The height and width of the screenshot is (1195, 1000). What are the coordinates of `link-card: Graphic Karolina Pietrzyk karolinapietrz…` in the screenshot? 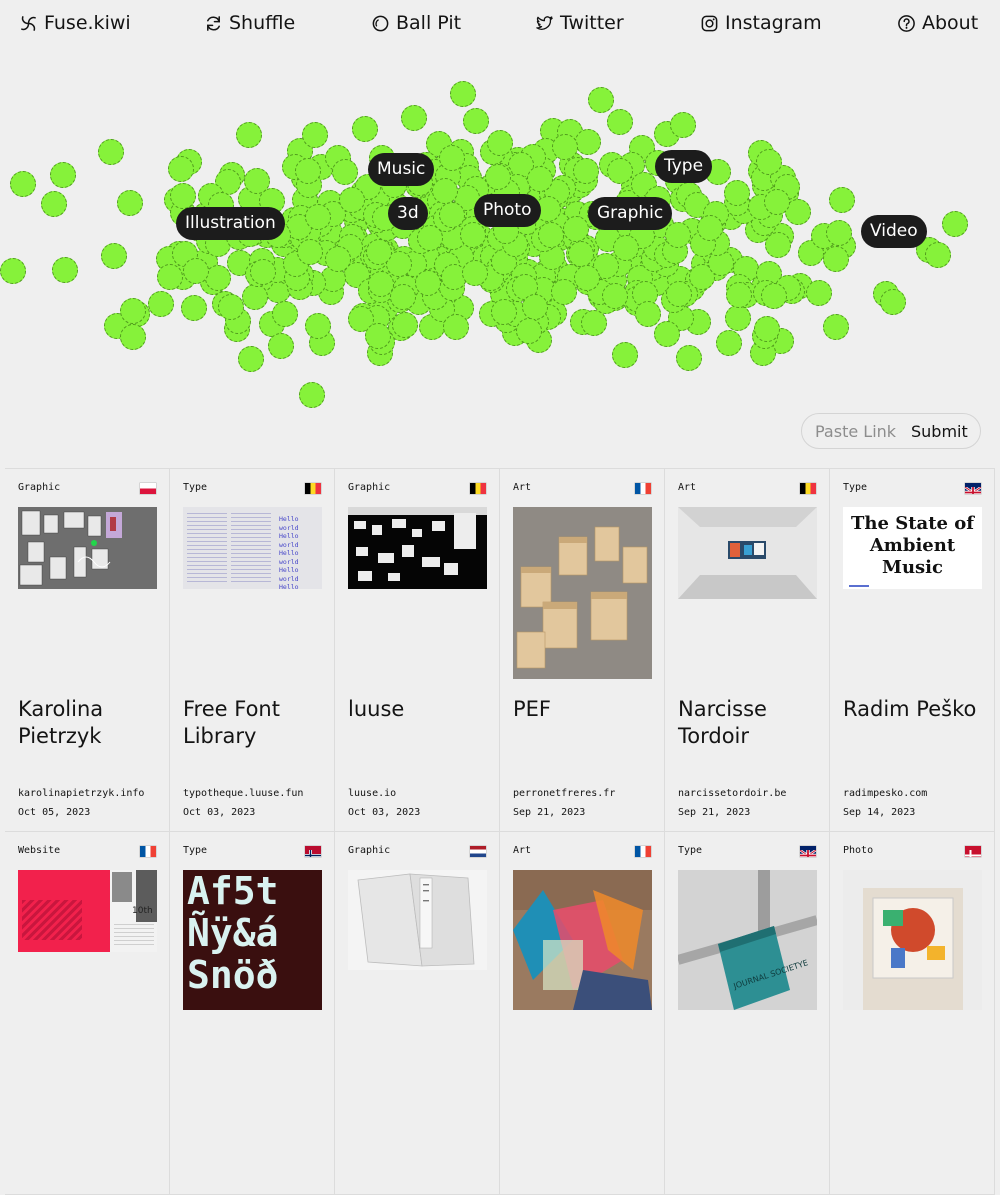 It's located at (87, 650).